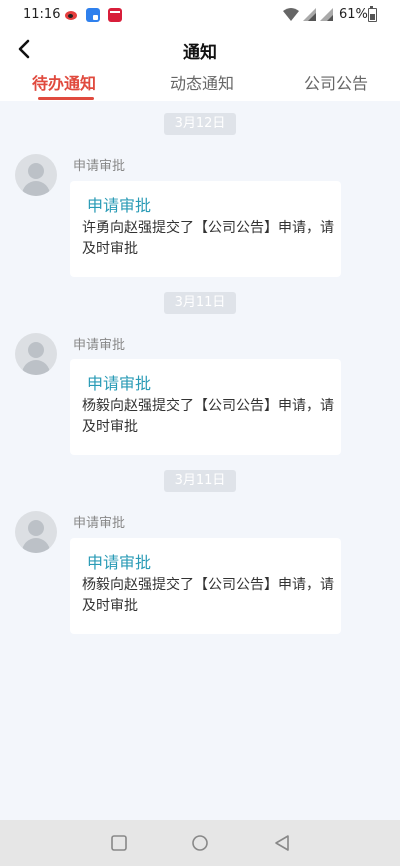  Describe the element at coordinates (353, 14) in the screenshot. I see `battery-percent: 61%` at that location.